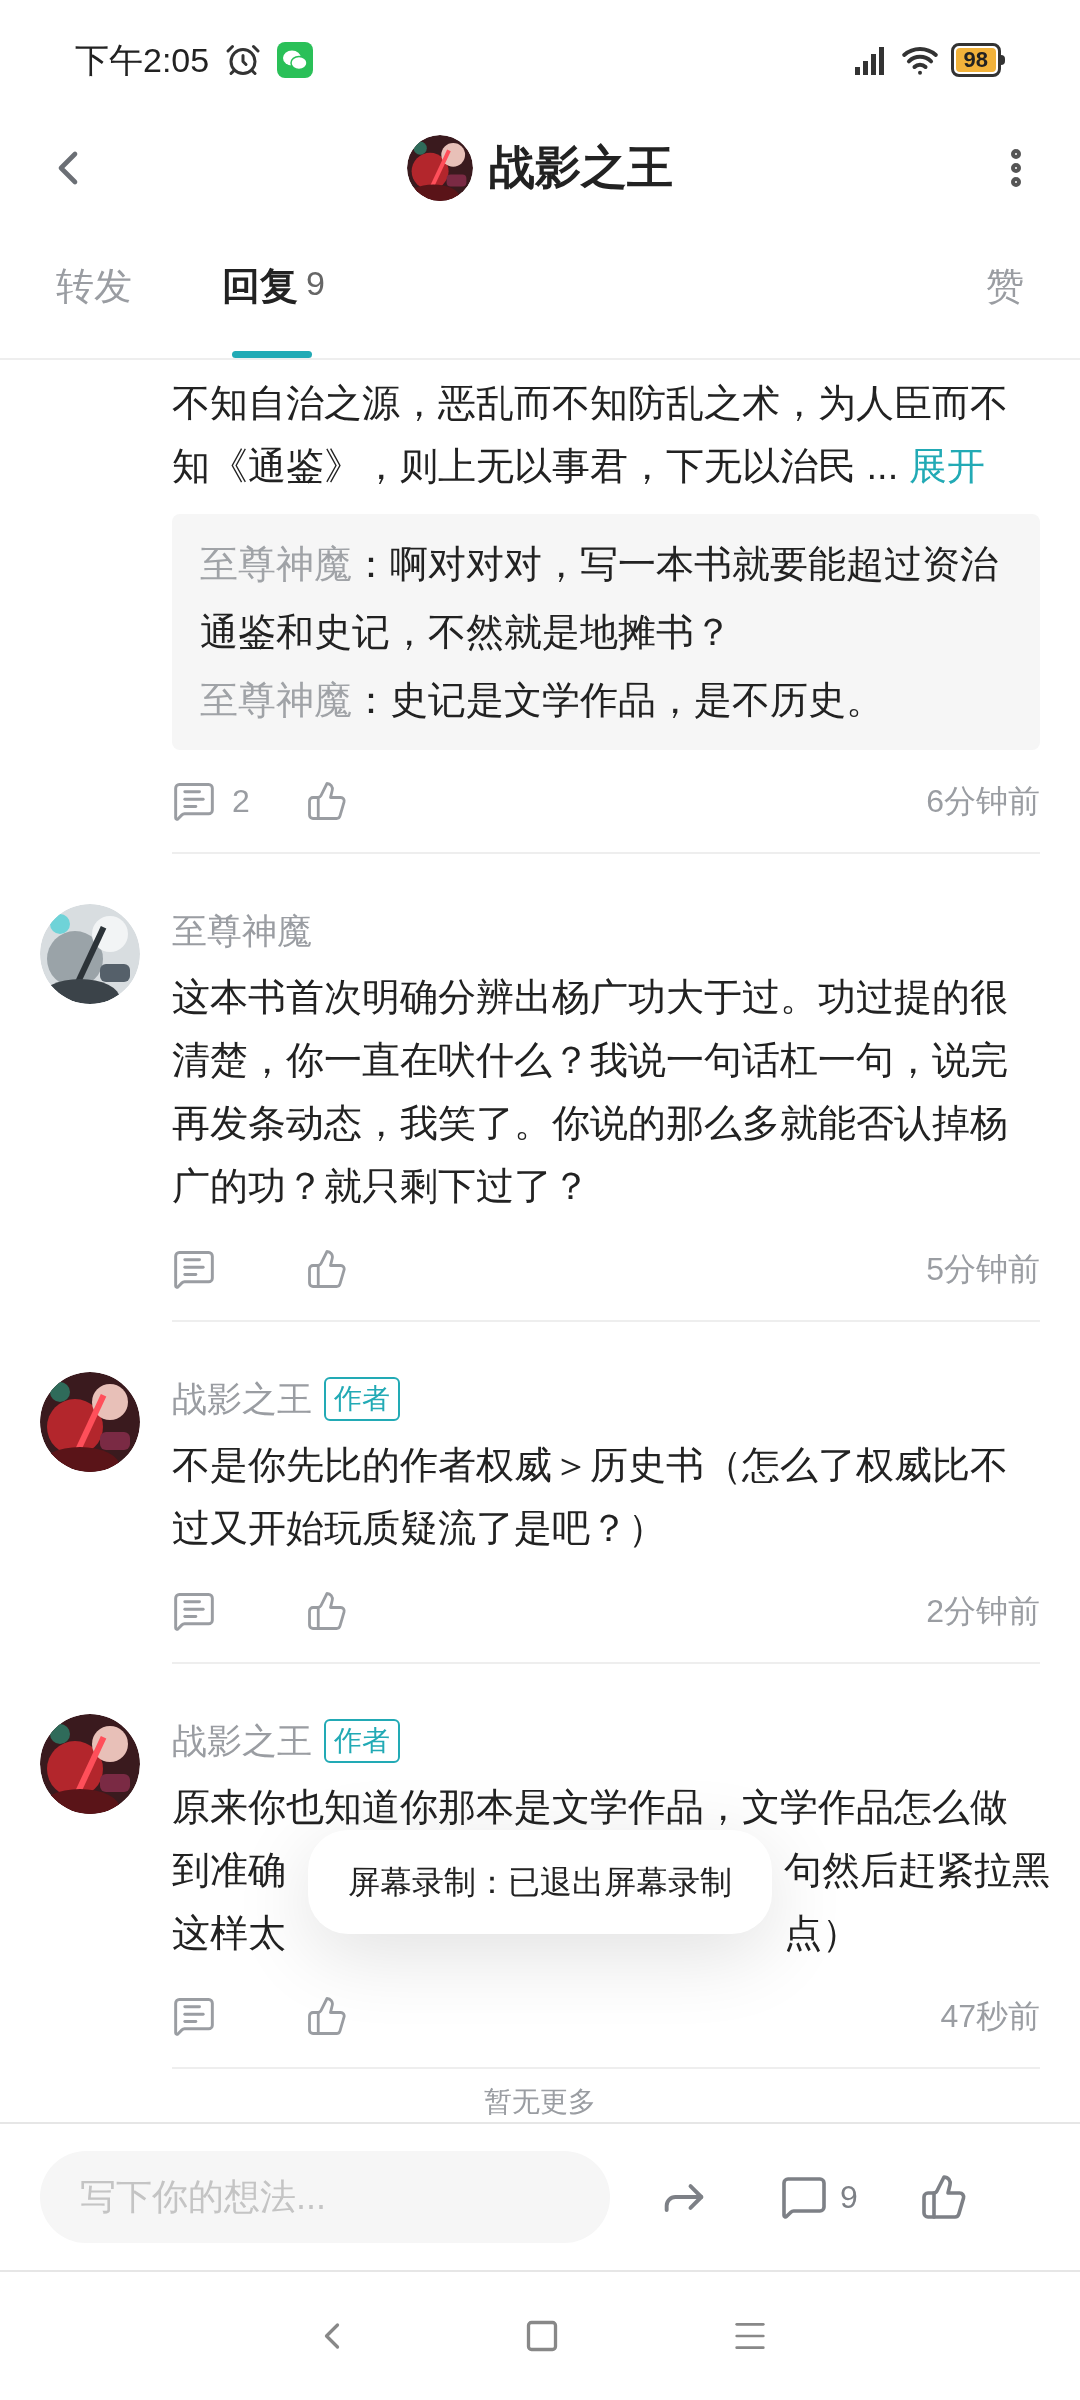 This screenshot has width=1080, height=2400. What do you see at coordinates (229, 1870) in the screenshot?
I see `comment-text: 到准确` at bounding box center [229, 1870].